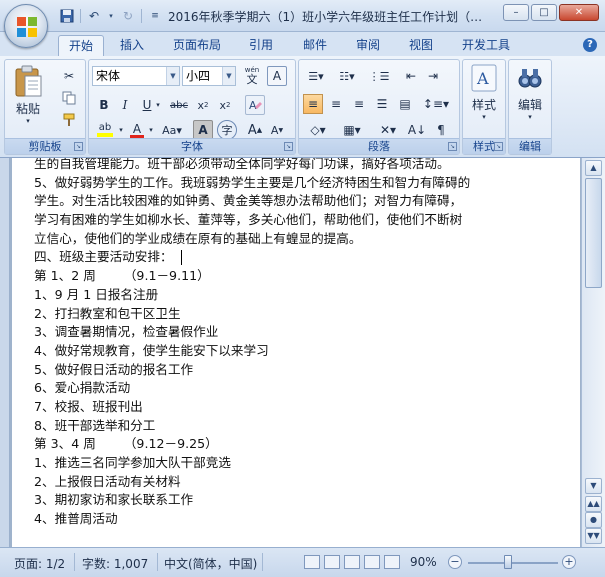 The height and width of the screenshot is (577, 605). I want to click on line-spacing-icon: ↕≡▾, so click(436, 104).